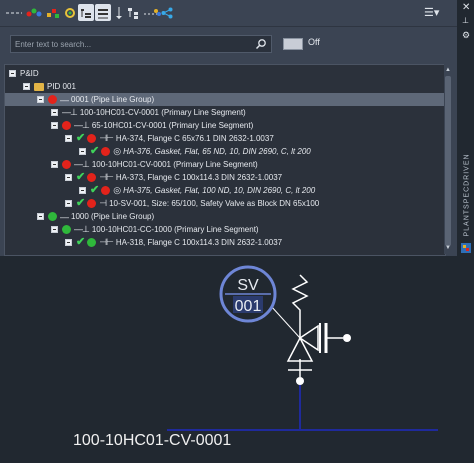 The image size is (474, 463). I want to click on tree-root: P&ID, so click(225, 73).